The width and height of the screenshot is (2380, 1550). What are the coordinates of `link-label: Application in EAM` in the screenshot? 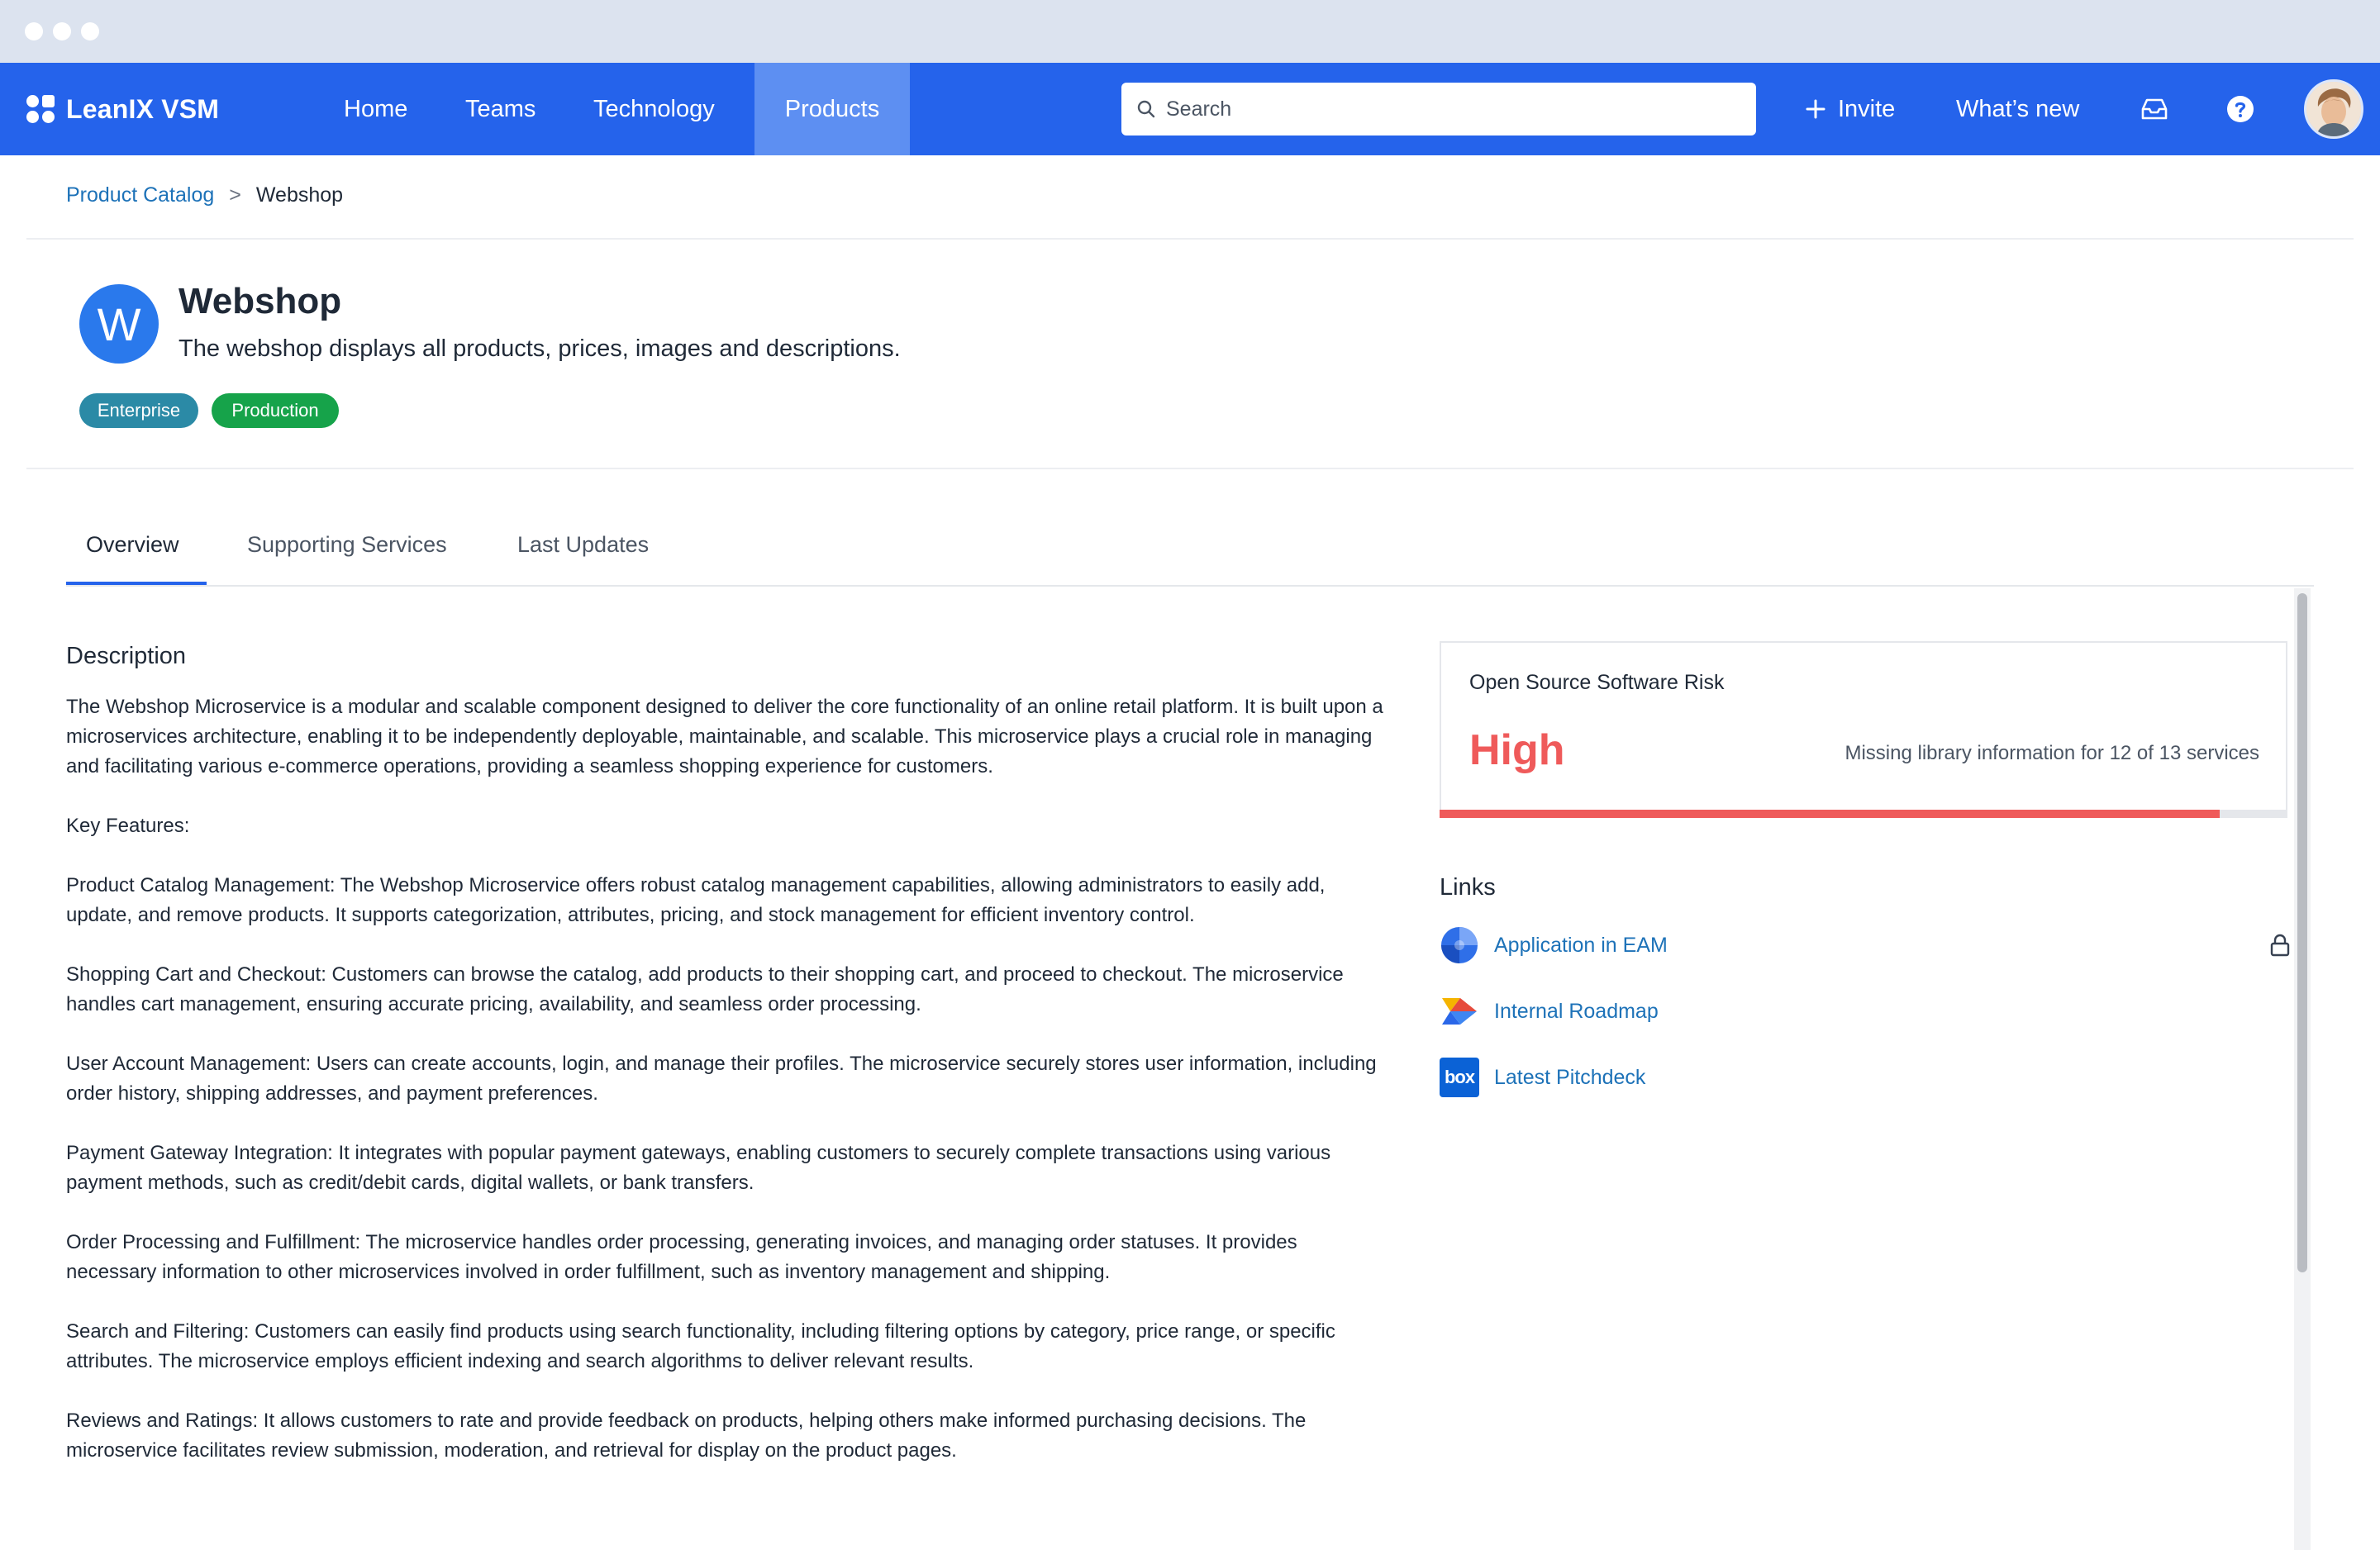 It's located at (1581, 945).